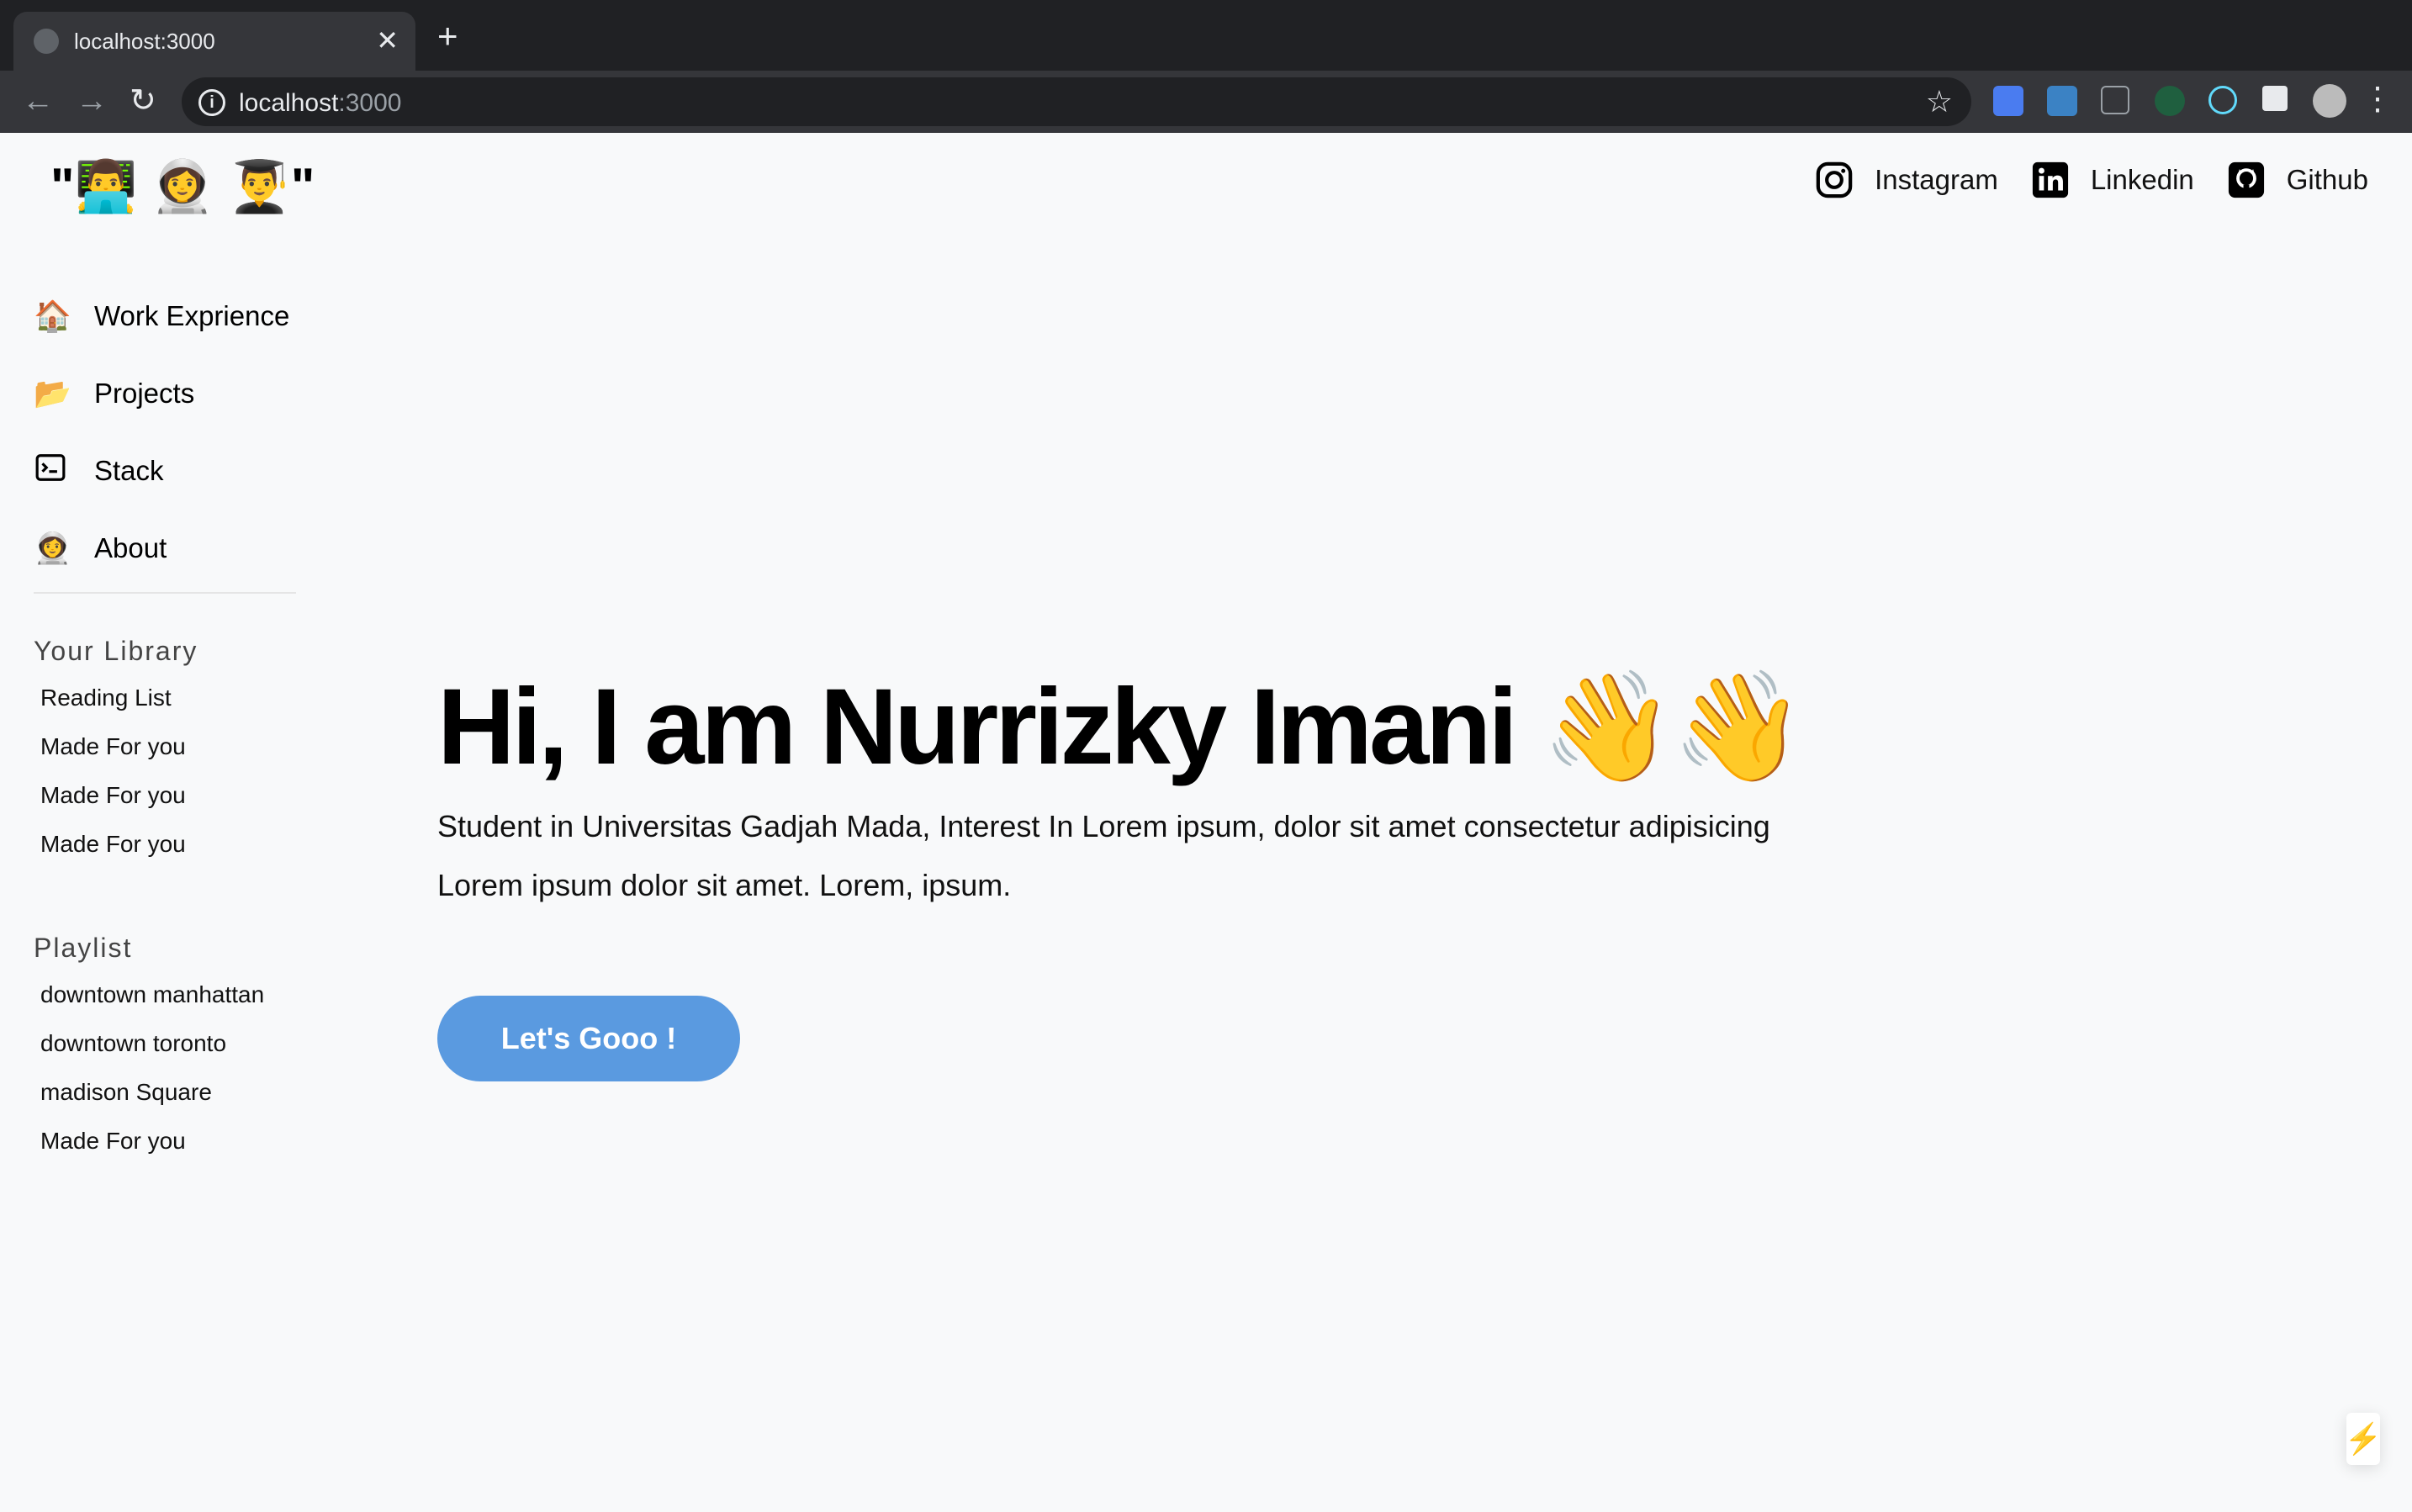  I want to click on playlist-heading: Playlist, so click(84, 948).